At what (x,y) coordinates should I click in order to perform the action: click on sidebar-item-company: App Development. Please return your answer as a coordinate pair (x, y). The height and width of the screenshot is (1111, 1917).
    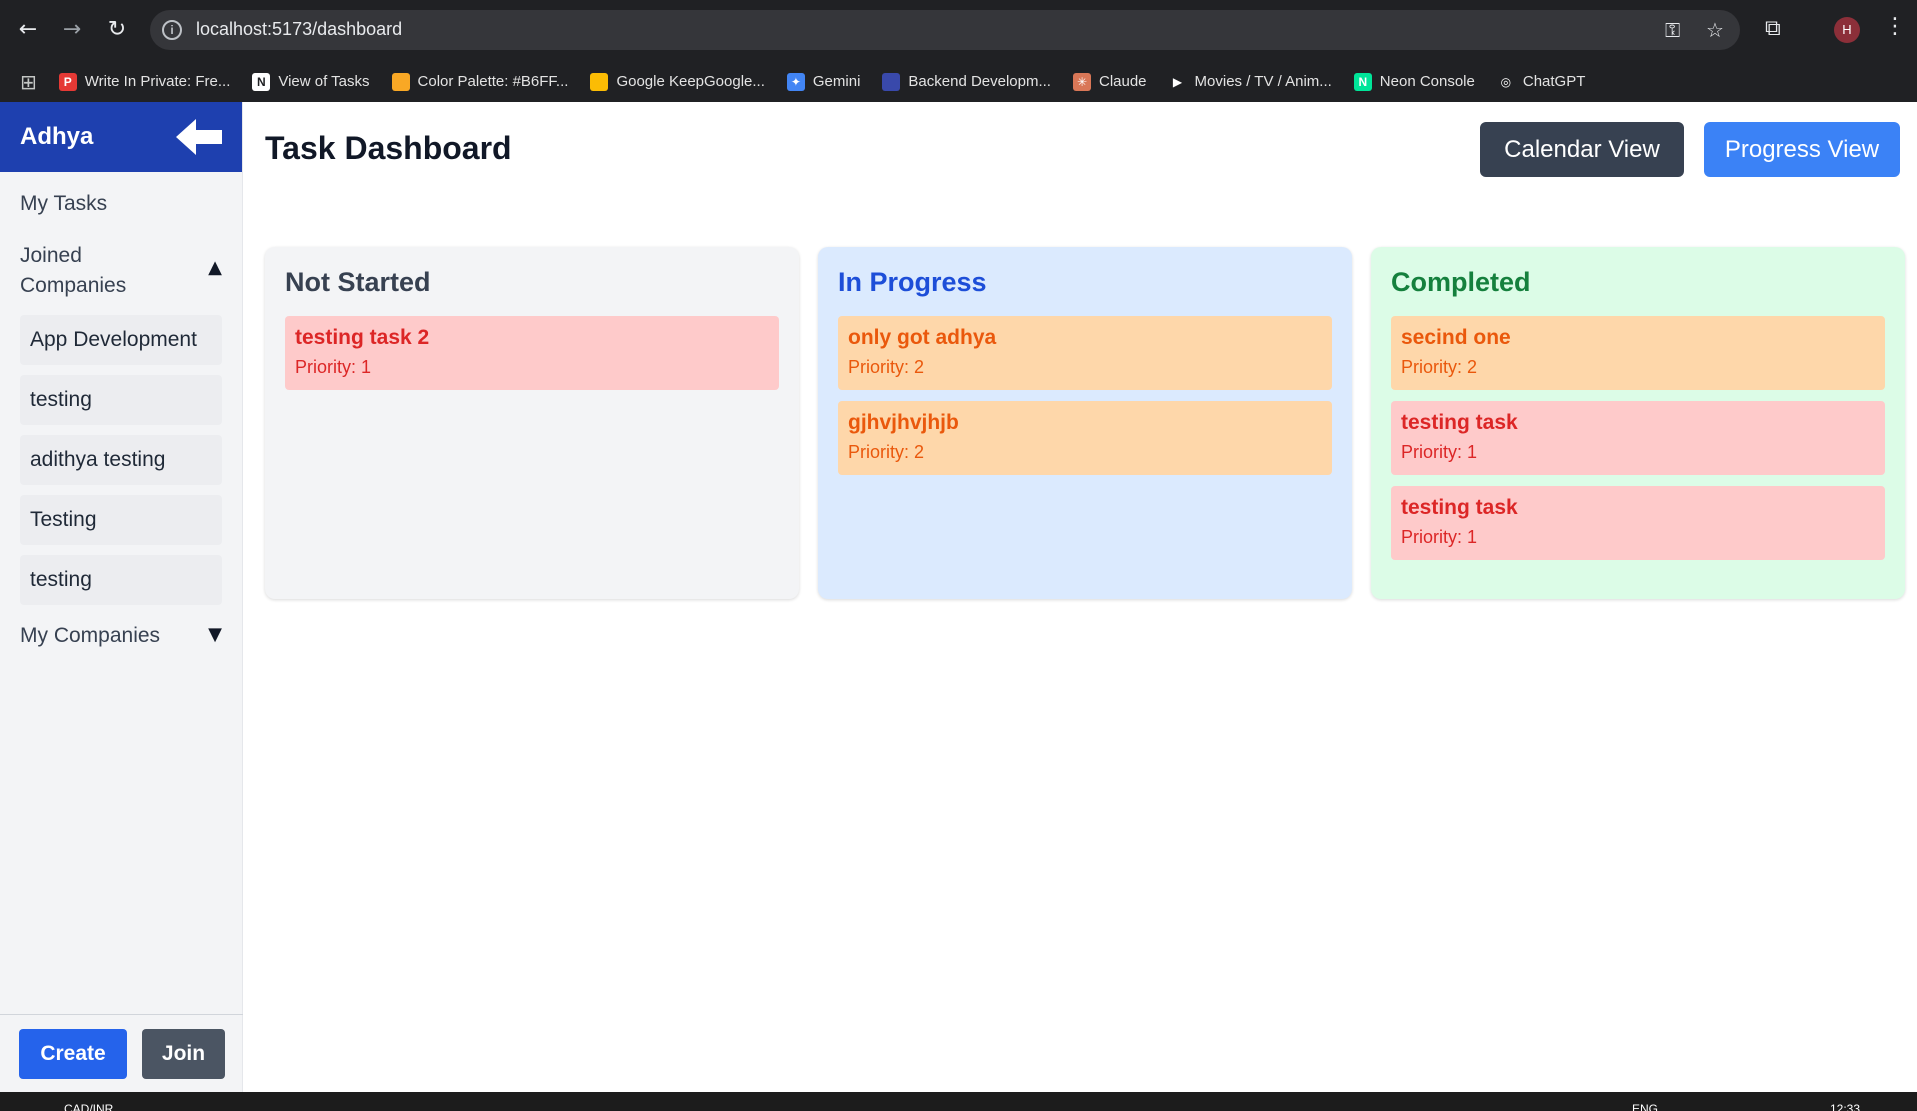
    Looking at the image, I should click on (121, 340).